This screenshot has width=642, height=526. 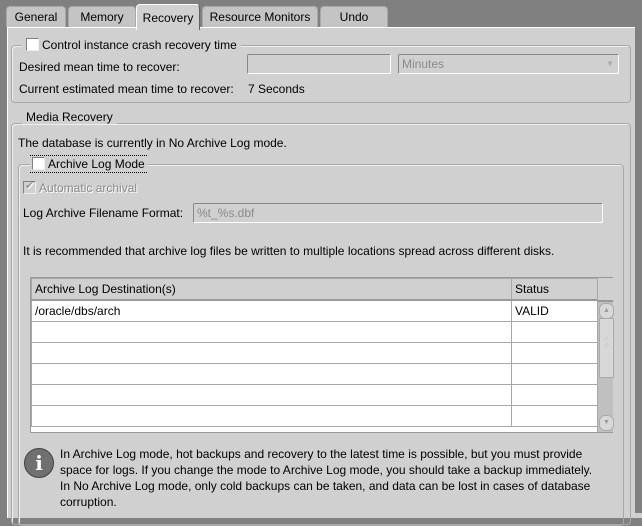 I want to click on archive-log-mode-label: Archive Log Mode, so click(x=96, y=164).